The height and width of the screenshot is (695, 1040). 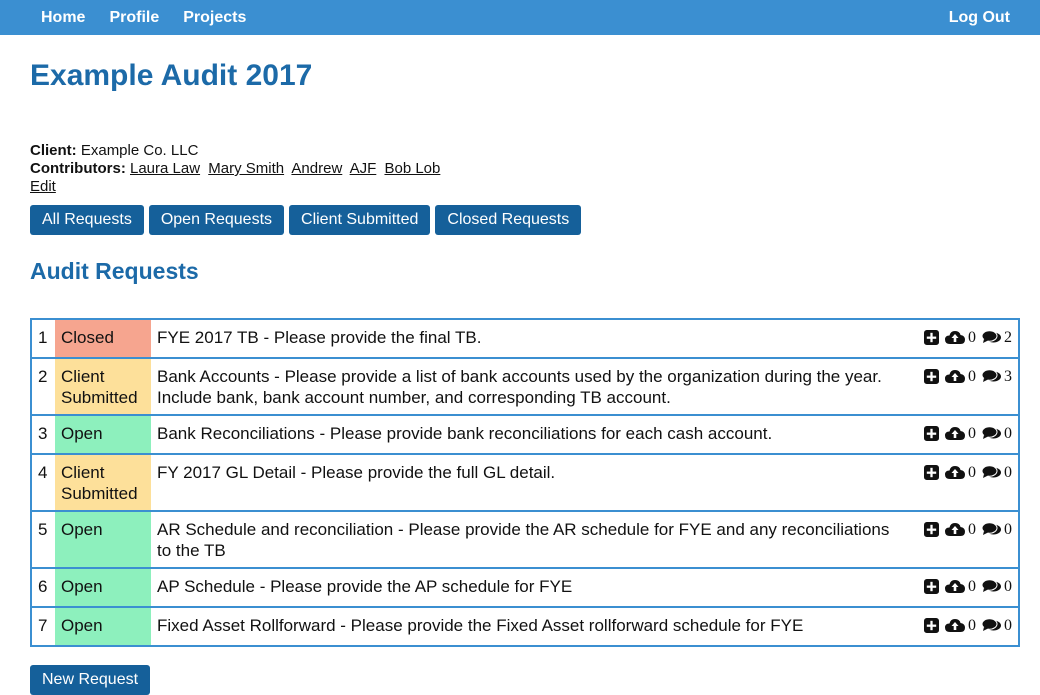 I want to click on new-request-button: New Request, so click(x=90, y=680).